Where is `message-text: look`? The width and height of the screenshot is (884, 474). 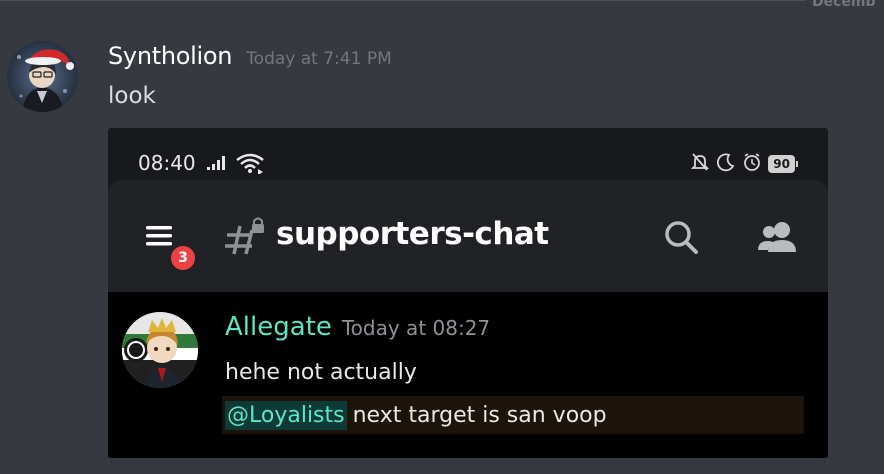
message-text: look is located at coordinates (132, 96).